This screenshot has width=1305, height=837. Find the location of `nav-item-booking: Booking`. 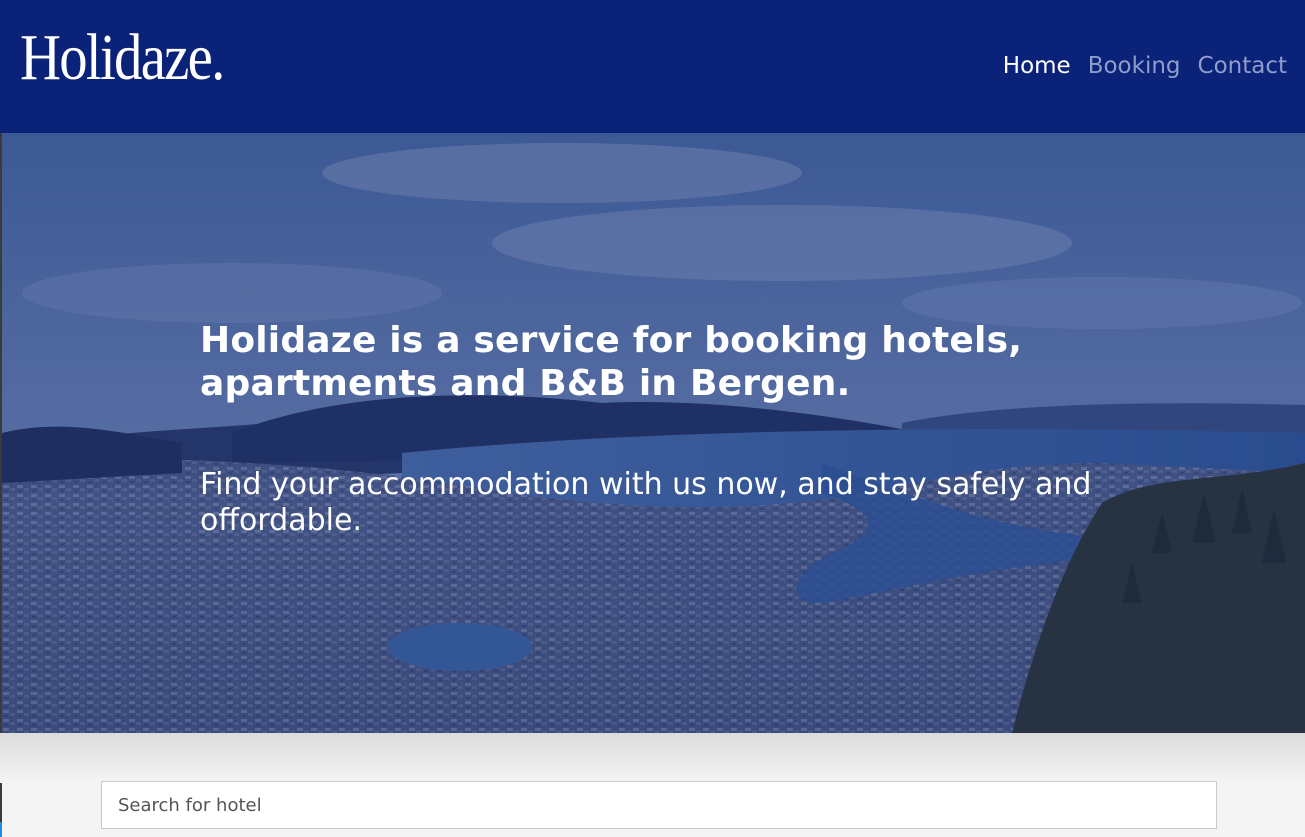

nav-item-booking: Booking is located at coordinates (1134, 66).